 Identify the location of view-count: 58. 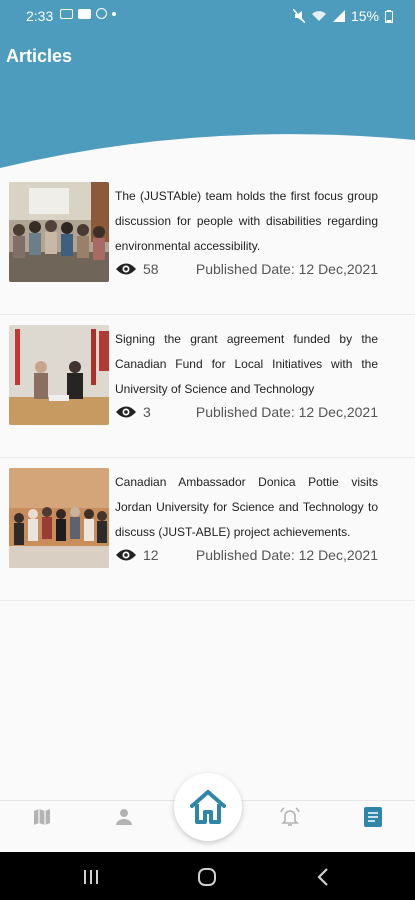
(151, 269).